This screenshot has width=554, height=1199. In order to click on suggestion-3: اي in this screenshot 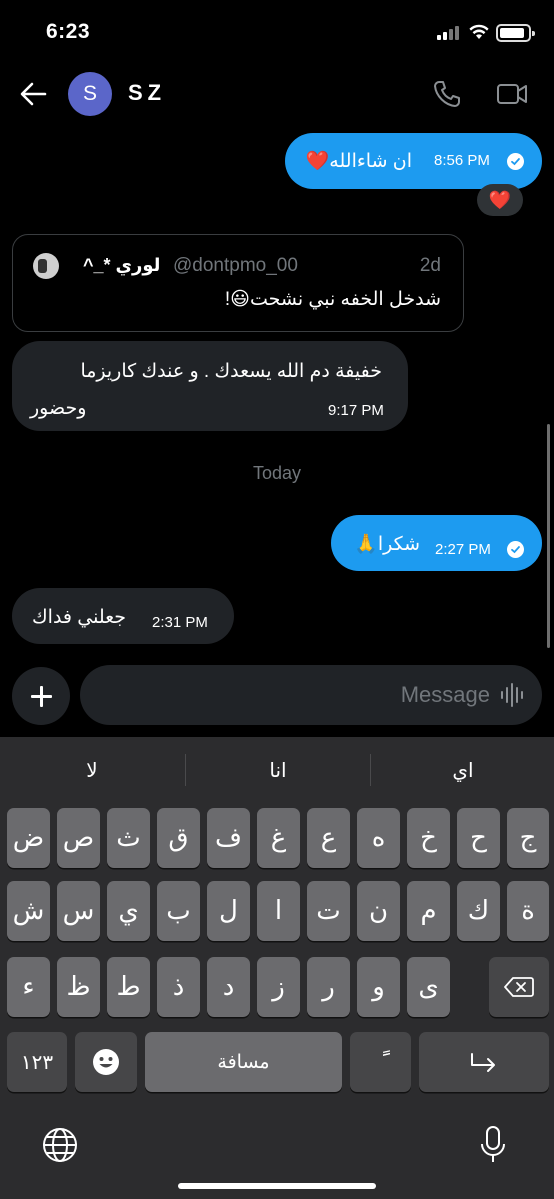, I will do `click(462, 770)`.